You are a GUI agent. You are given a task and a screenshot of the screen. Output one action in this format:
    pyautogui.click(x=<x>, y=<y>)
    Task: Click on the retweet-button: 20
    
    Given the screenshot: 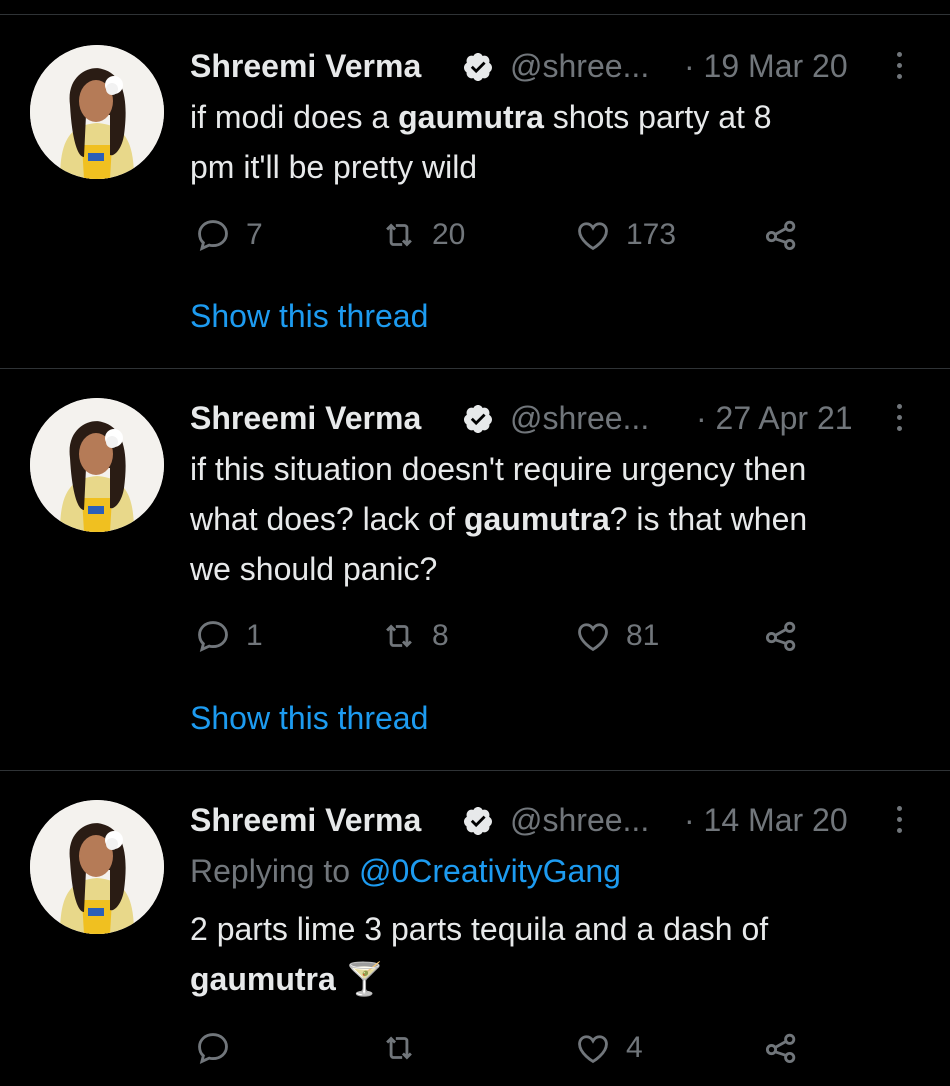 What is the action you would take?
    pyautogui.click(x=422, y=235)
    